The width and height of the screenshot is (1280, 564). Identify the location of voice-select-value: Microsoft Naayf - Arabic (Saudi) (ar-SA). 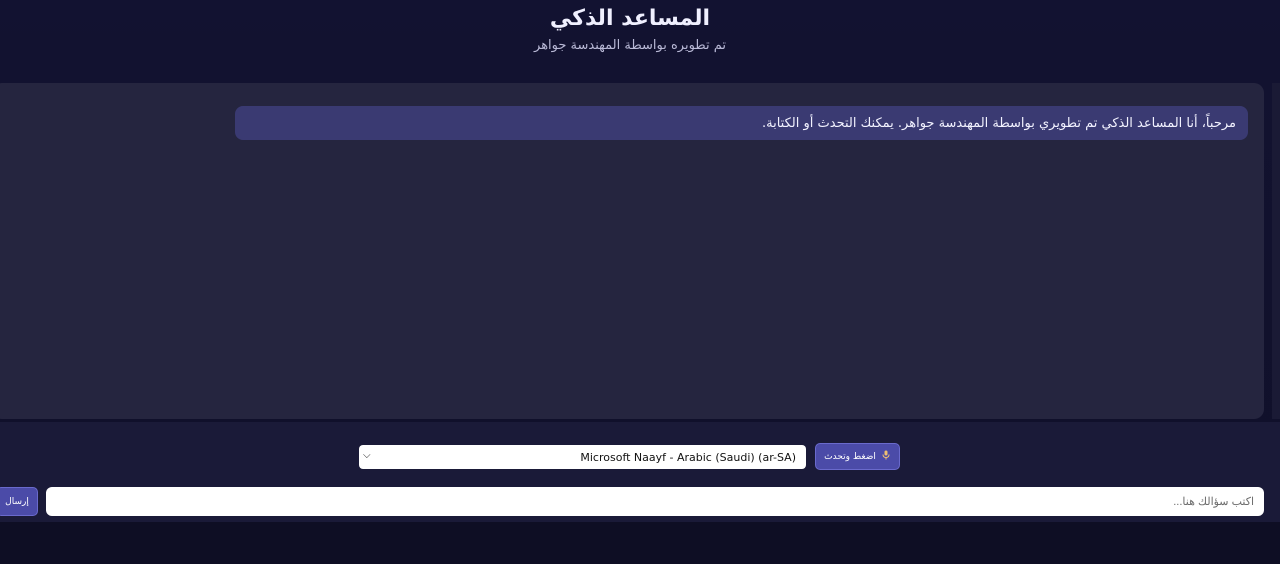
(688, 457).